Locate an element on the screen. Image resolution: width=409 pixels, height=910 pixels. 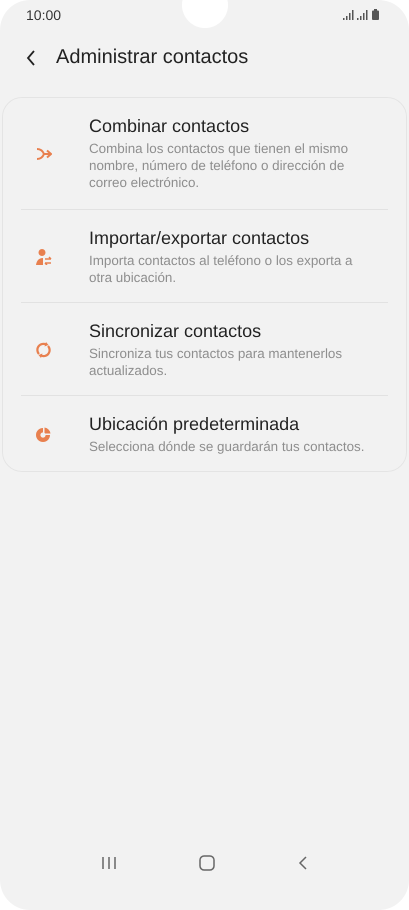
item-title: Combinar contactos is located at coordinates (231, 126).